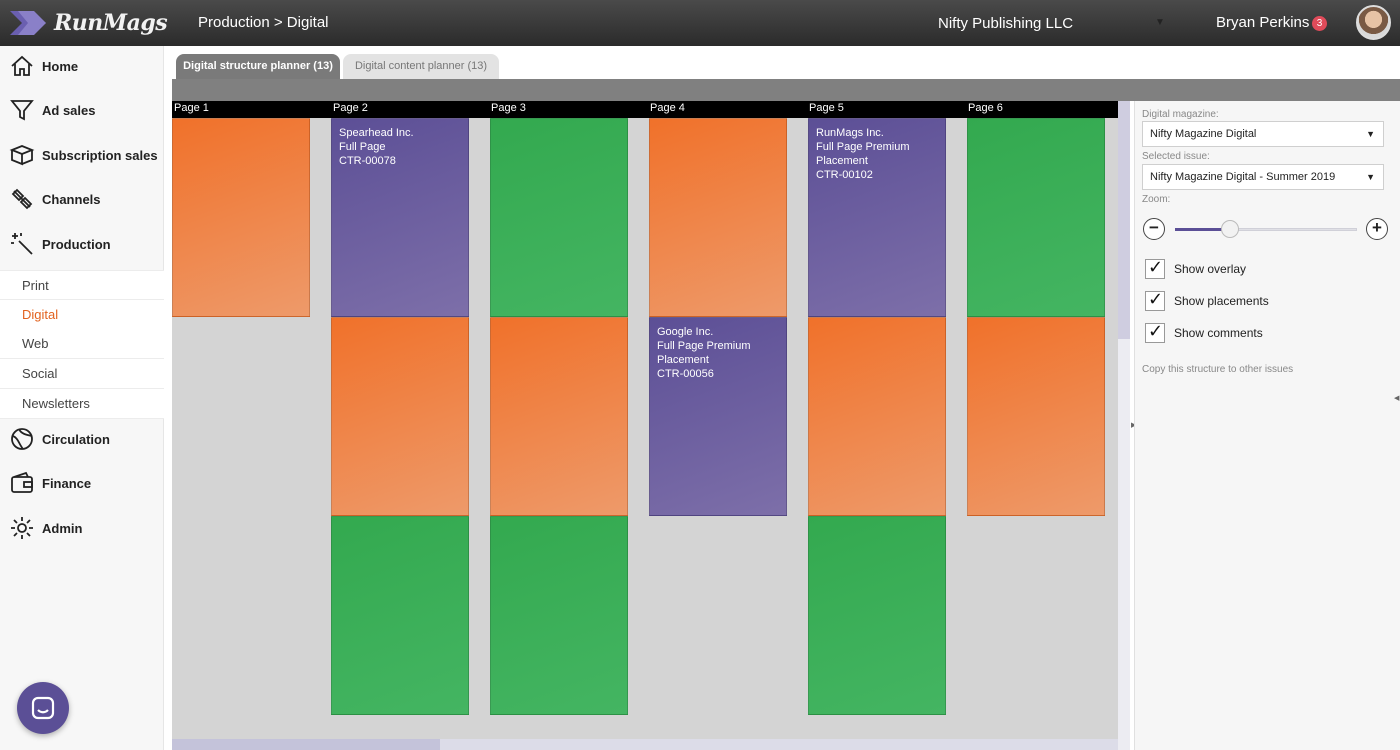  What do you see at coordinates (82, 66) in the screenshot?
I see `sidebar-item-home: Home` at bounding box center [82, 66].